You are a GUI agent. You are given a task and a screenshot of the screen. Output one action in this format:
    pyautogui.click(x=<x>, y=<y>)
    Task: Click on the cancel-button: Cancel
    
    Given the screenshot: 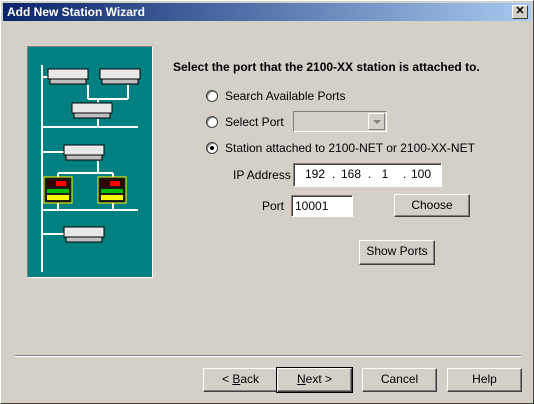 What is the action you would take?
    pyautogui.click(x=399, y=380)
    